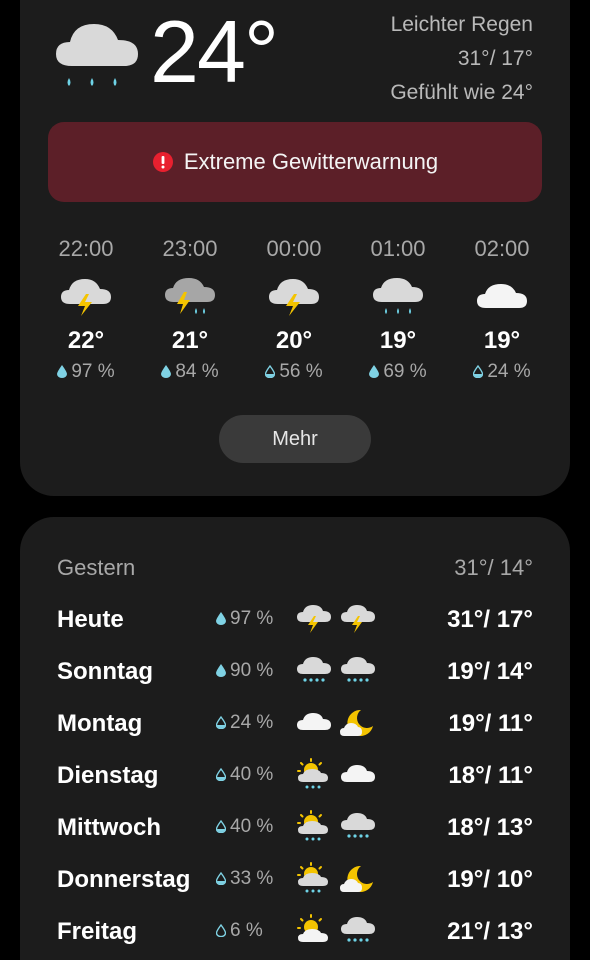 The width and height of the screenshot is (590, 960). I want to click on hour-precip: 69 %, so click(398, 372).